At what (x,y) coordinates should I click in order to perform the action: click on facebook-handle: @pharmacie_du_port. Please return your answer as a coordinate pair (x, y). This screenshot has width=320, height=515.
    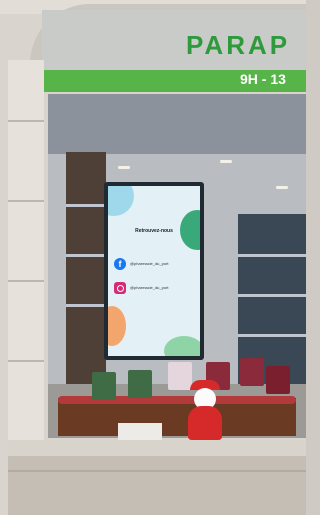
    Looking at the image, I should click on (149, 263).